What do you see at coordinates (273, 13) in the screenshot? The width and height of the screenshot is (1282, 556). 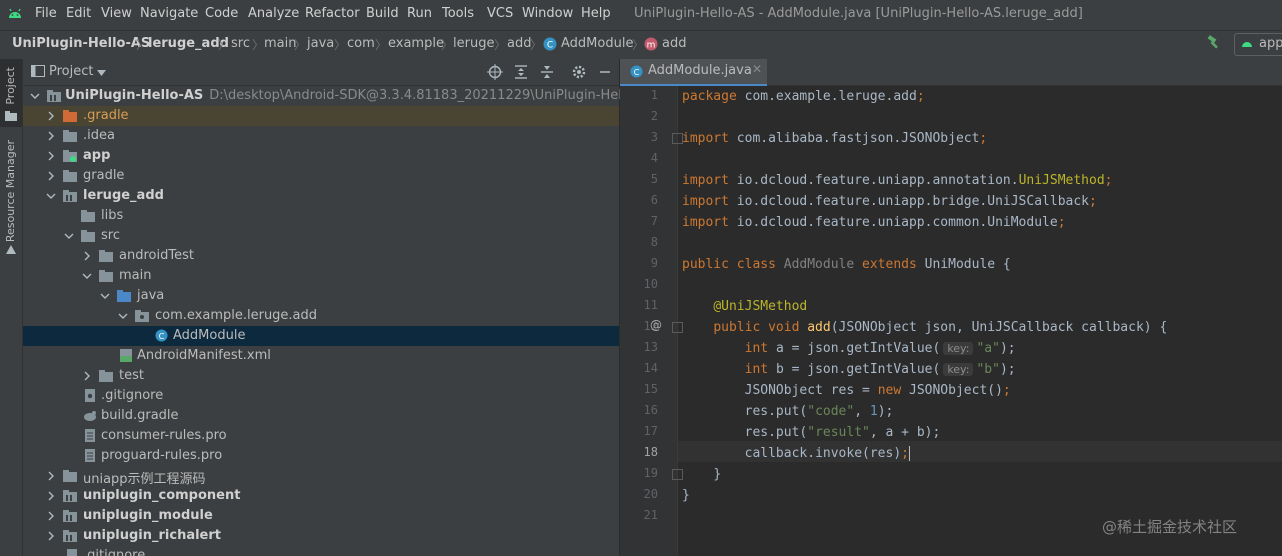 I see `menu-analyze: Analyze` at bounding box center [273, 13].